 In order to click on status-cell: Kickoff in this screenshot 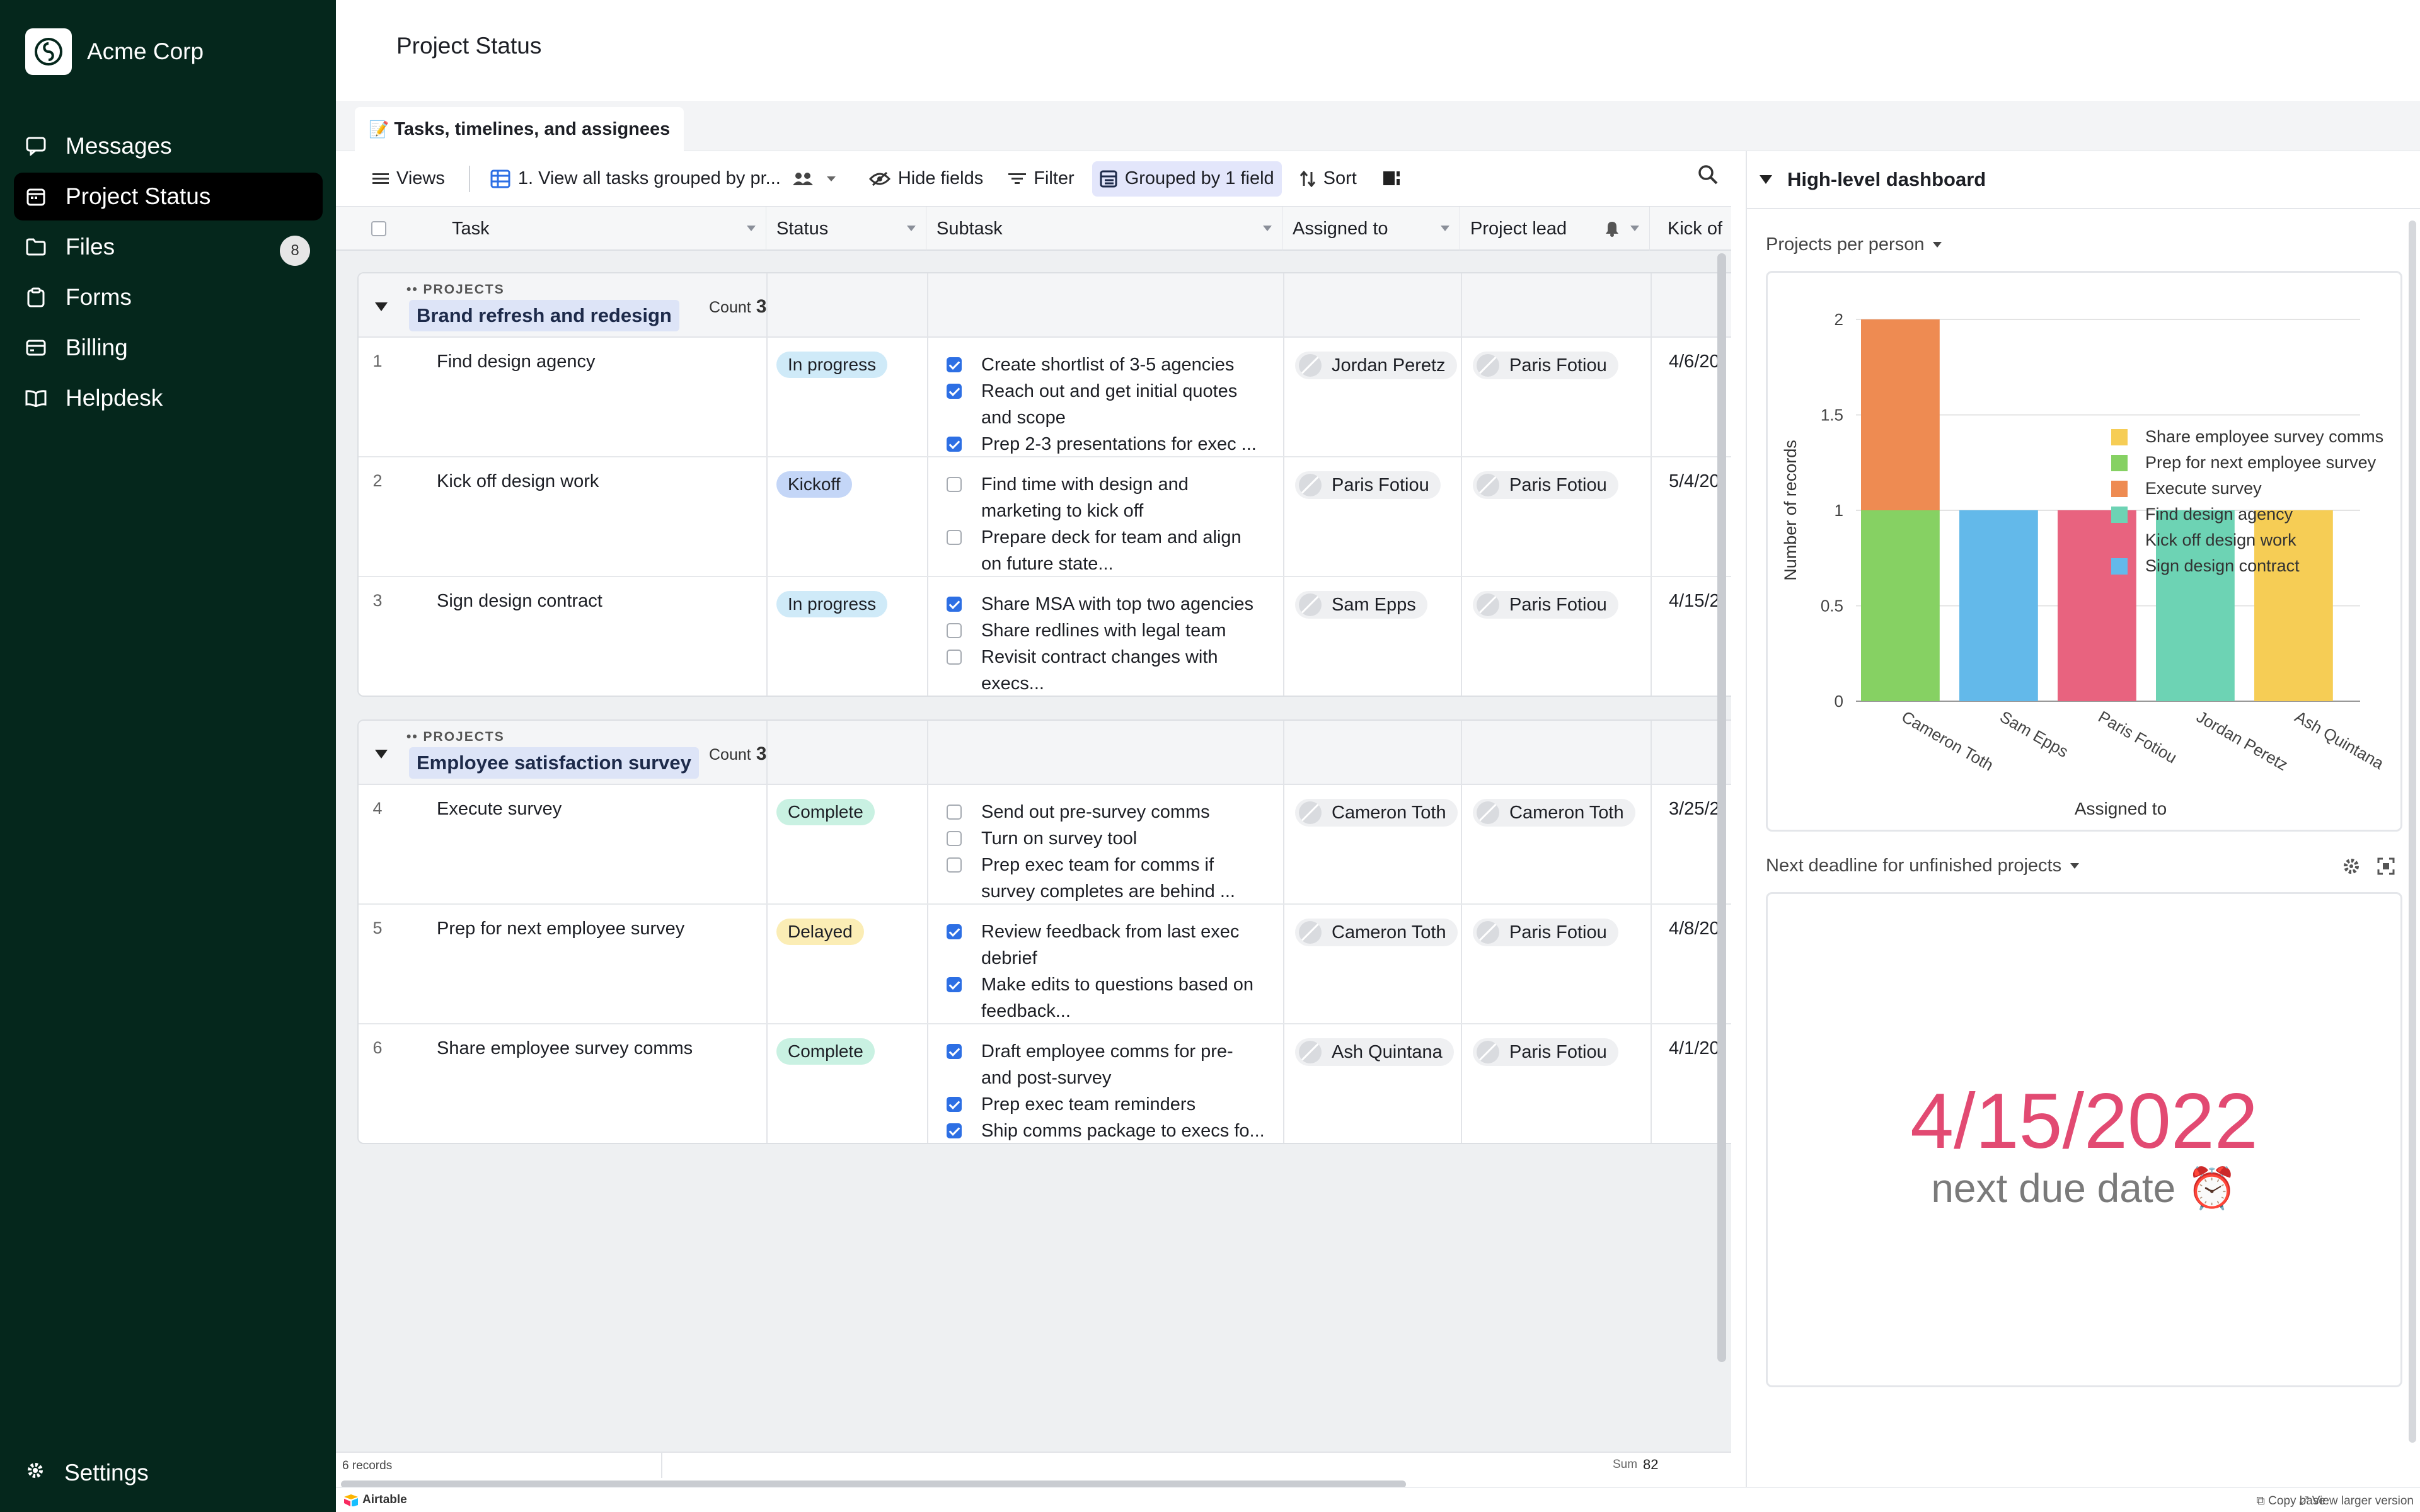, I will do `click(847, 517)`.